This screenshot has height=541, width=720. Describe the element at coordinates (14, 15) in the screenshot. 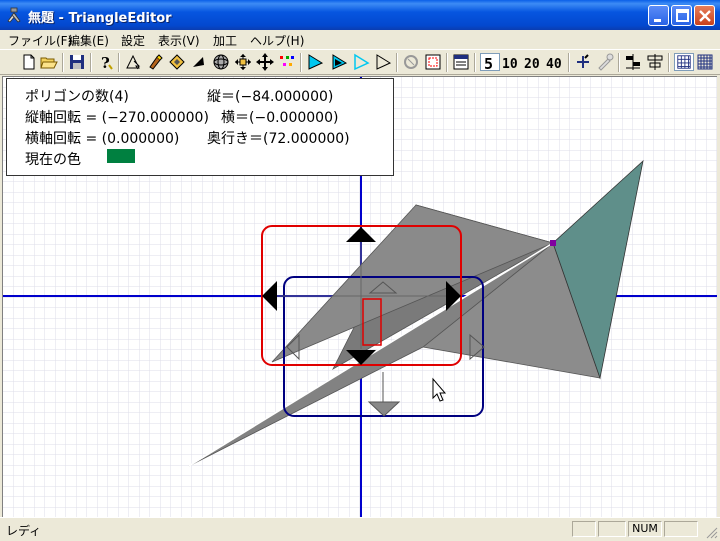

I see `app-icon` at that location.